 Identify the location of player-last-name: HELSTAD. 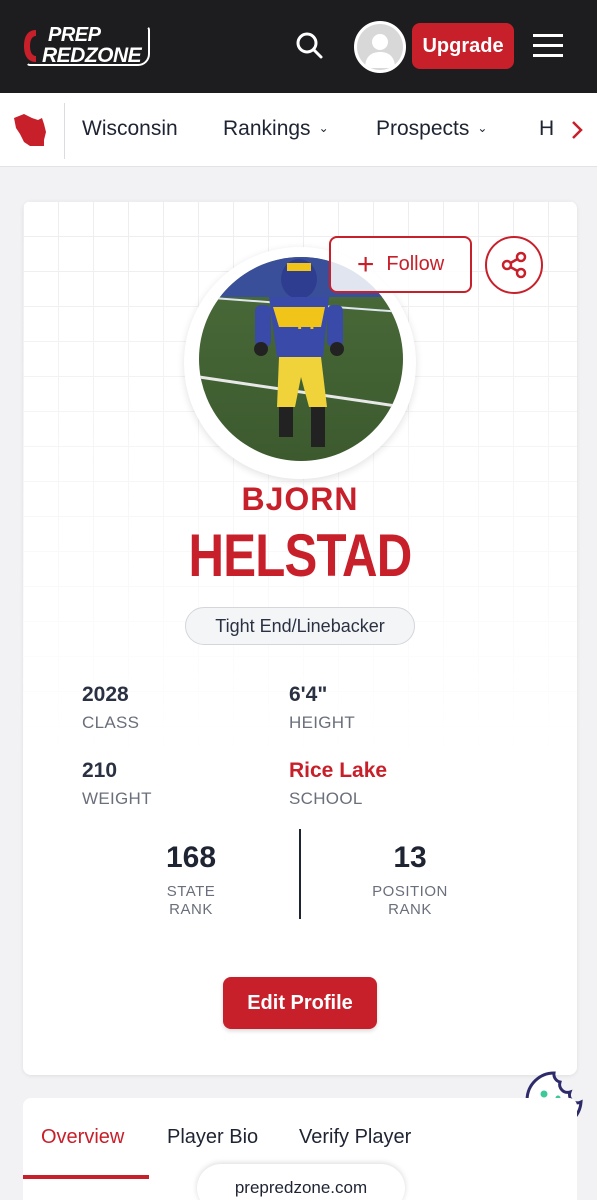
(300, 555).